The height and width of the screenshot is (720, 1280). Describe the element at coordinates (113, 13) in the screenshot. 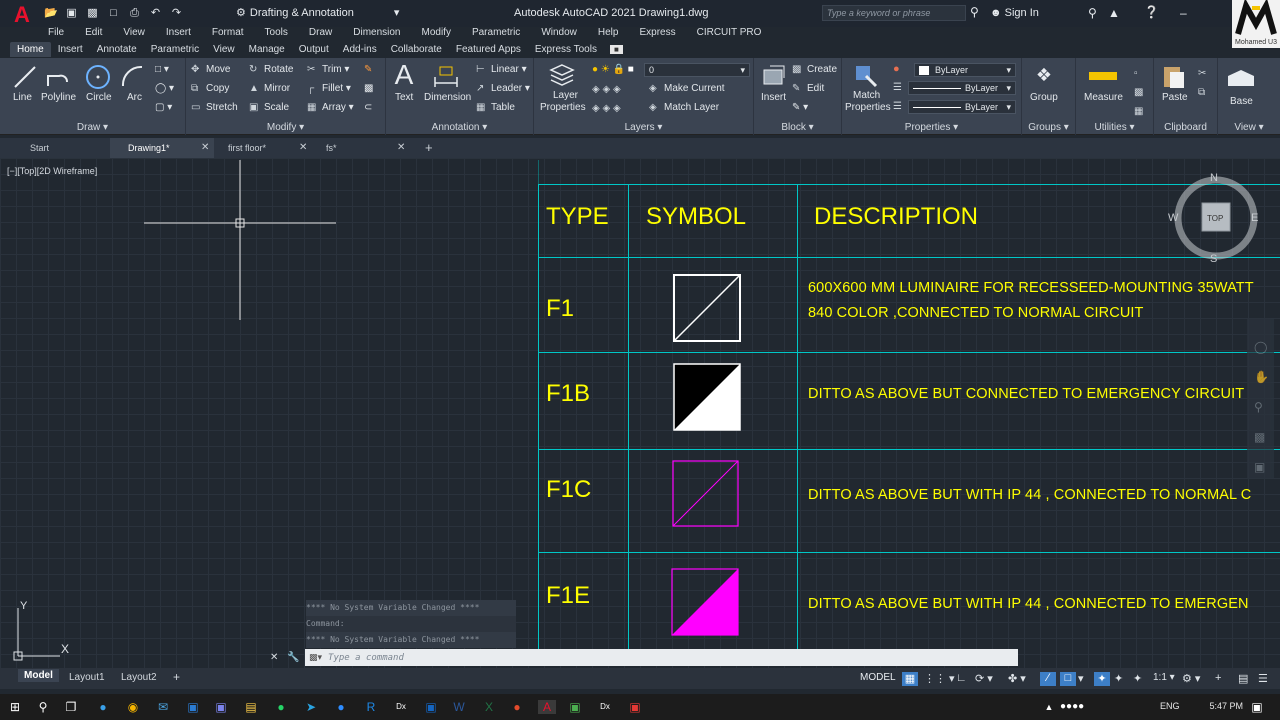

I see `web-save-icon: □` at that location.